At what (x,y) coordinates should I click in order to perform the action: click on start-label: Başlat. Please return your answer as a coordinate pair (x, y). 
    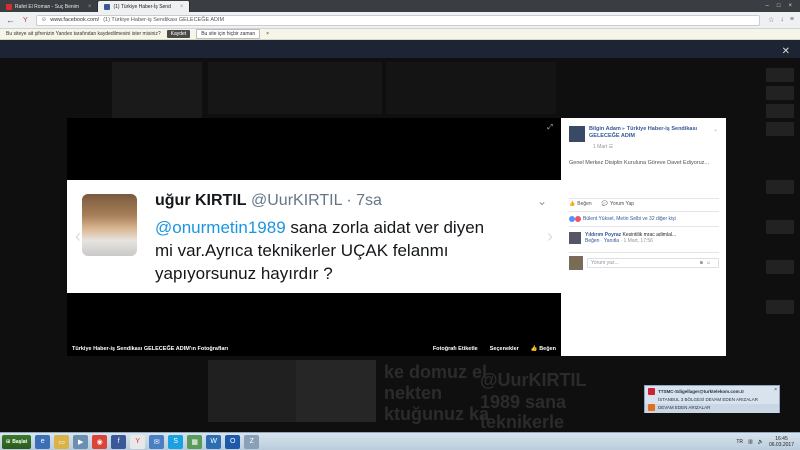
    Looking at the image, I should click on (20, 441).